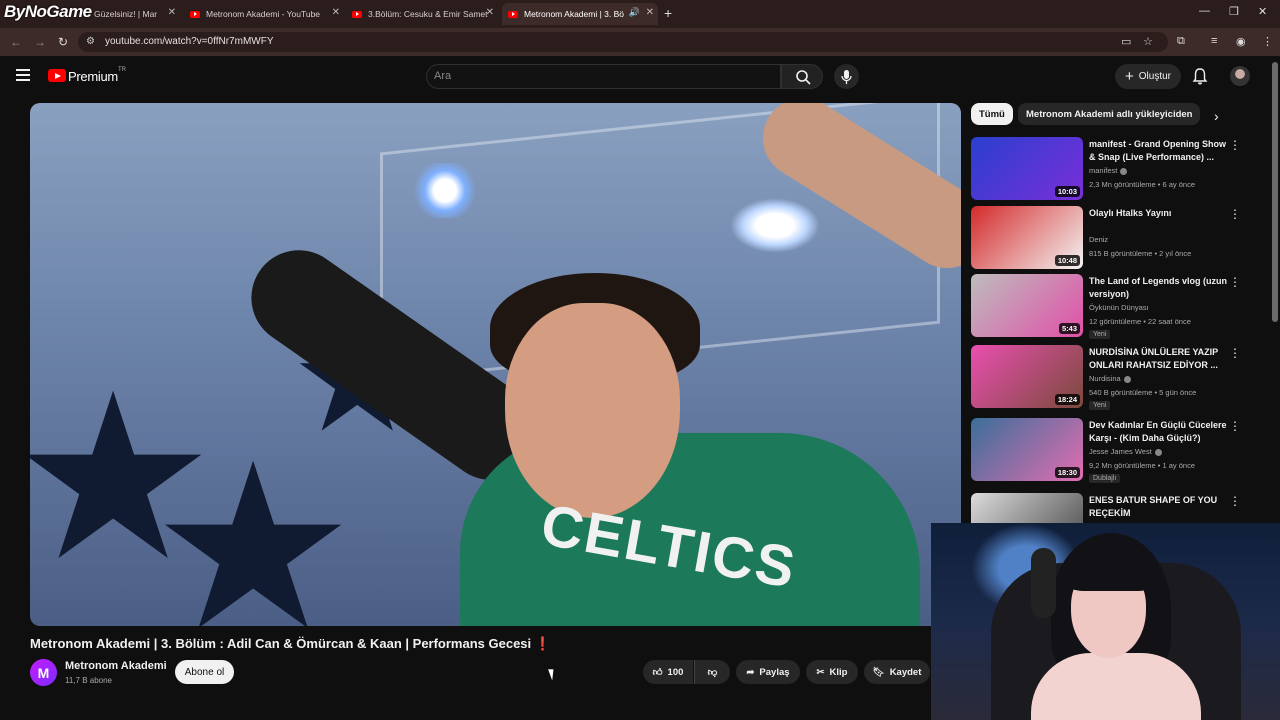 The image size is (1280, 720). I want to click on like-count: 100, so click(675, 672).